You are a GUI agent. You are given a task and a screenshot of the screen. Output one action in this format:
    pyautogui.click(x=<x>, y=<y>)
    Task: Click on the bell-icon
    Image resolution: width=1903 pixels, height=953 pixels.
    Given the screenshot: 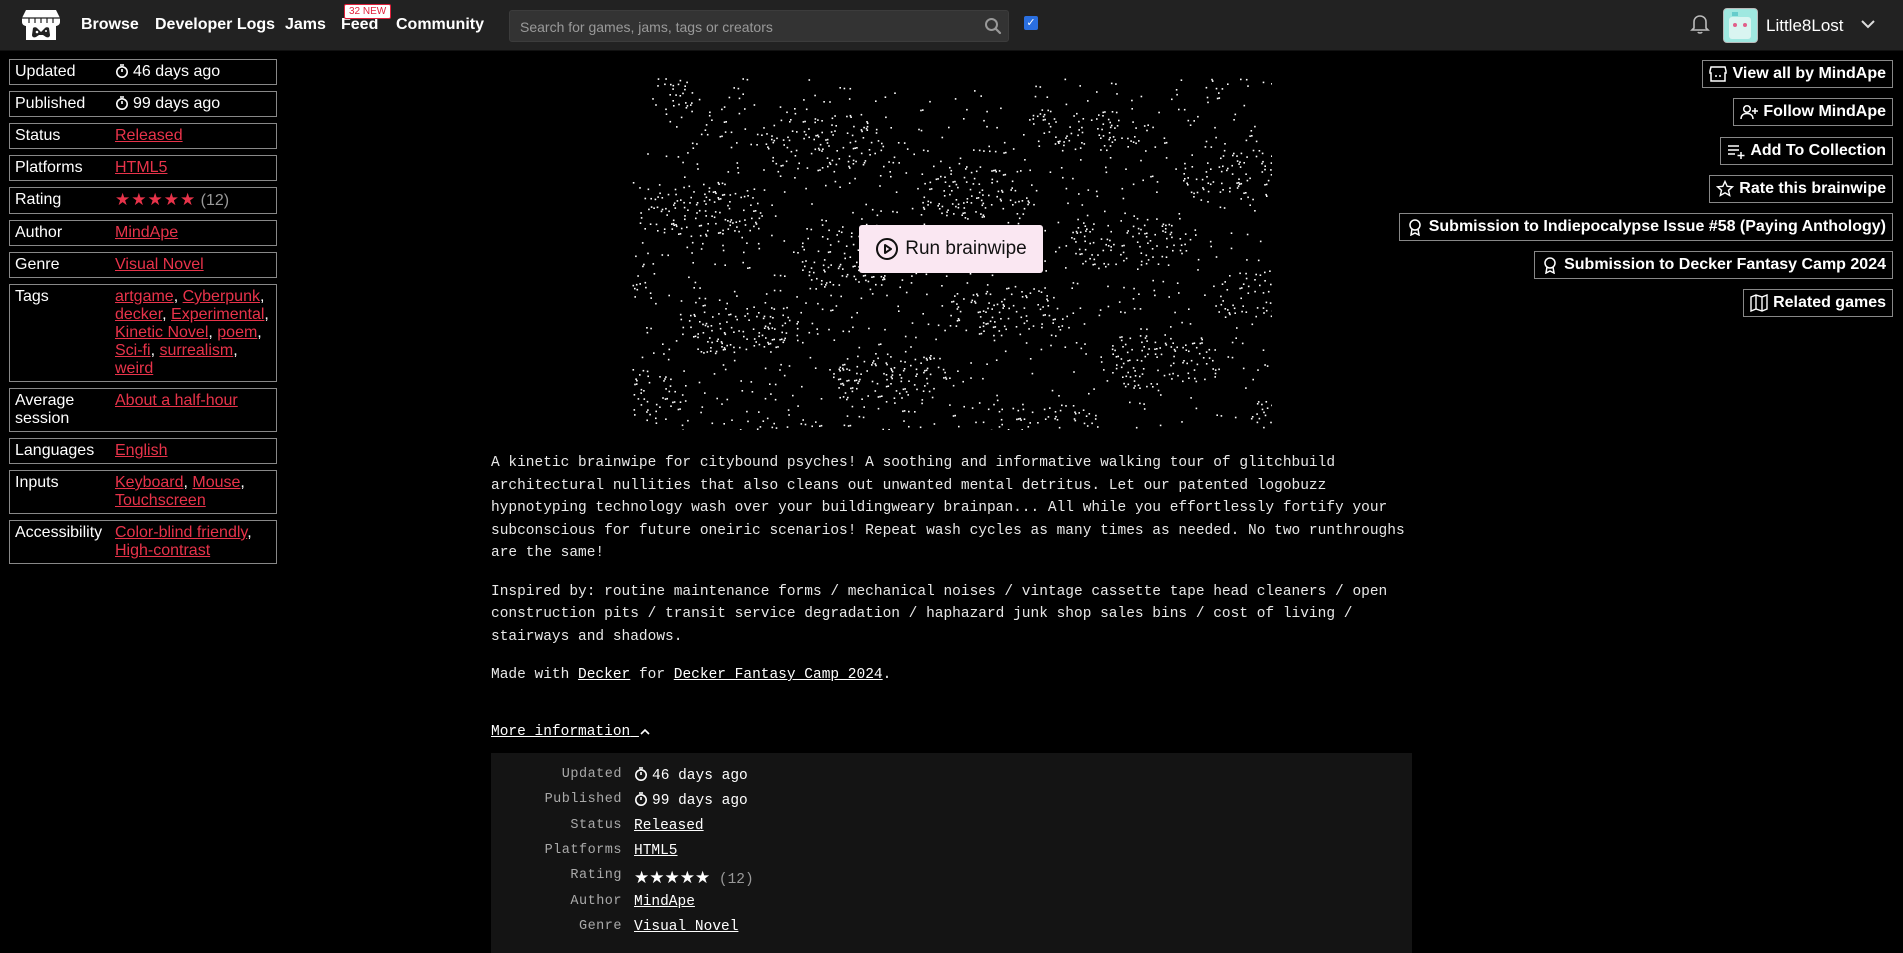 What is the action you would take?
    pyautogui.click(x=1700, y=24)
    